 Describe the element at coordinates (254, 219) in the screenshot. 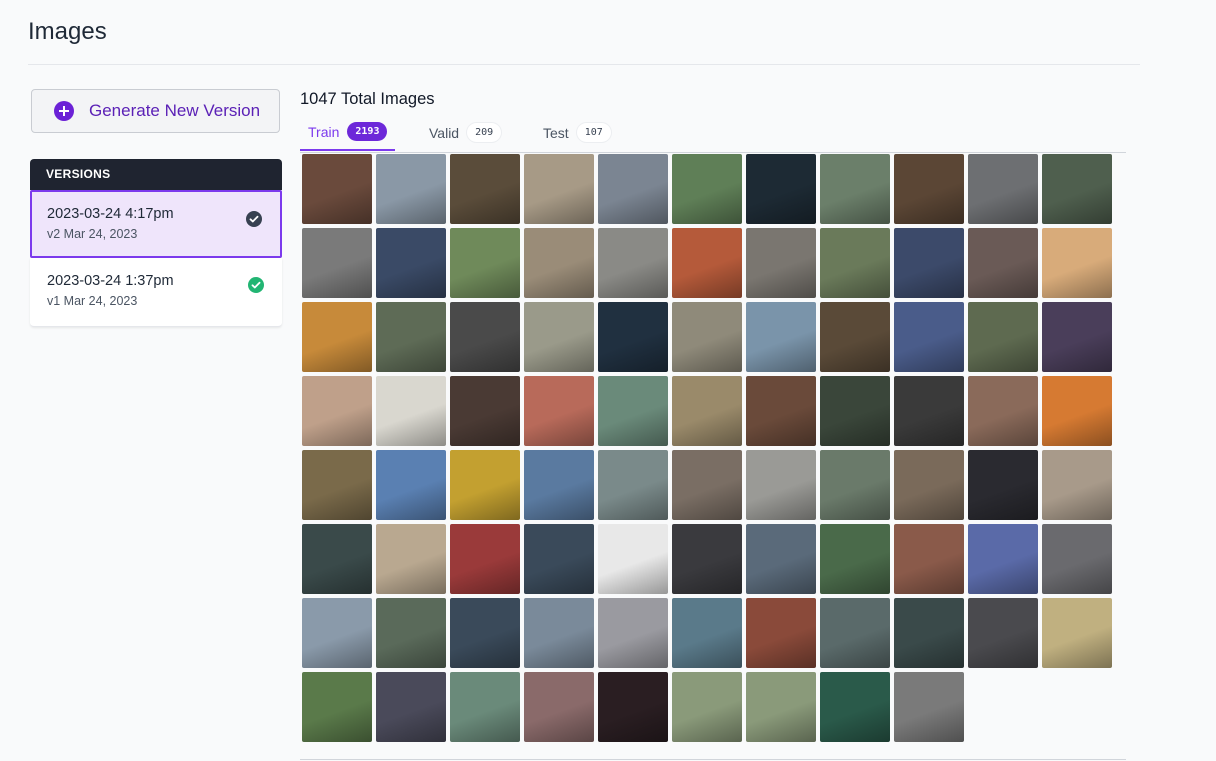

I see `check-circle-dark-icon` at that location.